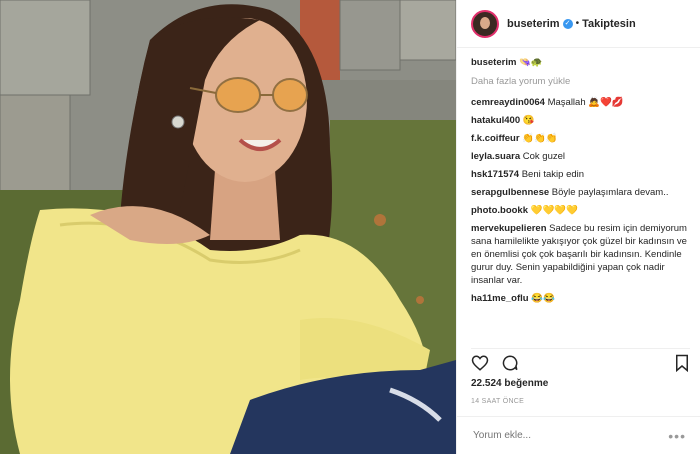 The height and width of the screenshot is (454, 700). Describe the element at coordinates (544, 156) in the screenshot. I see `comment-text: Cok guzel` at that location.